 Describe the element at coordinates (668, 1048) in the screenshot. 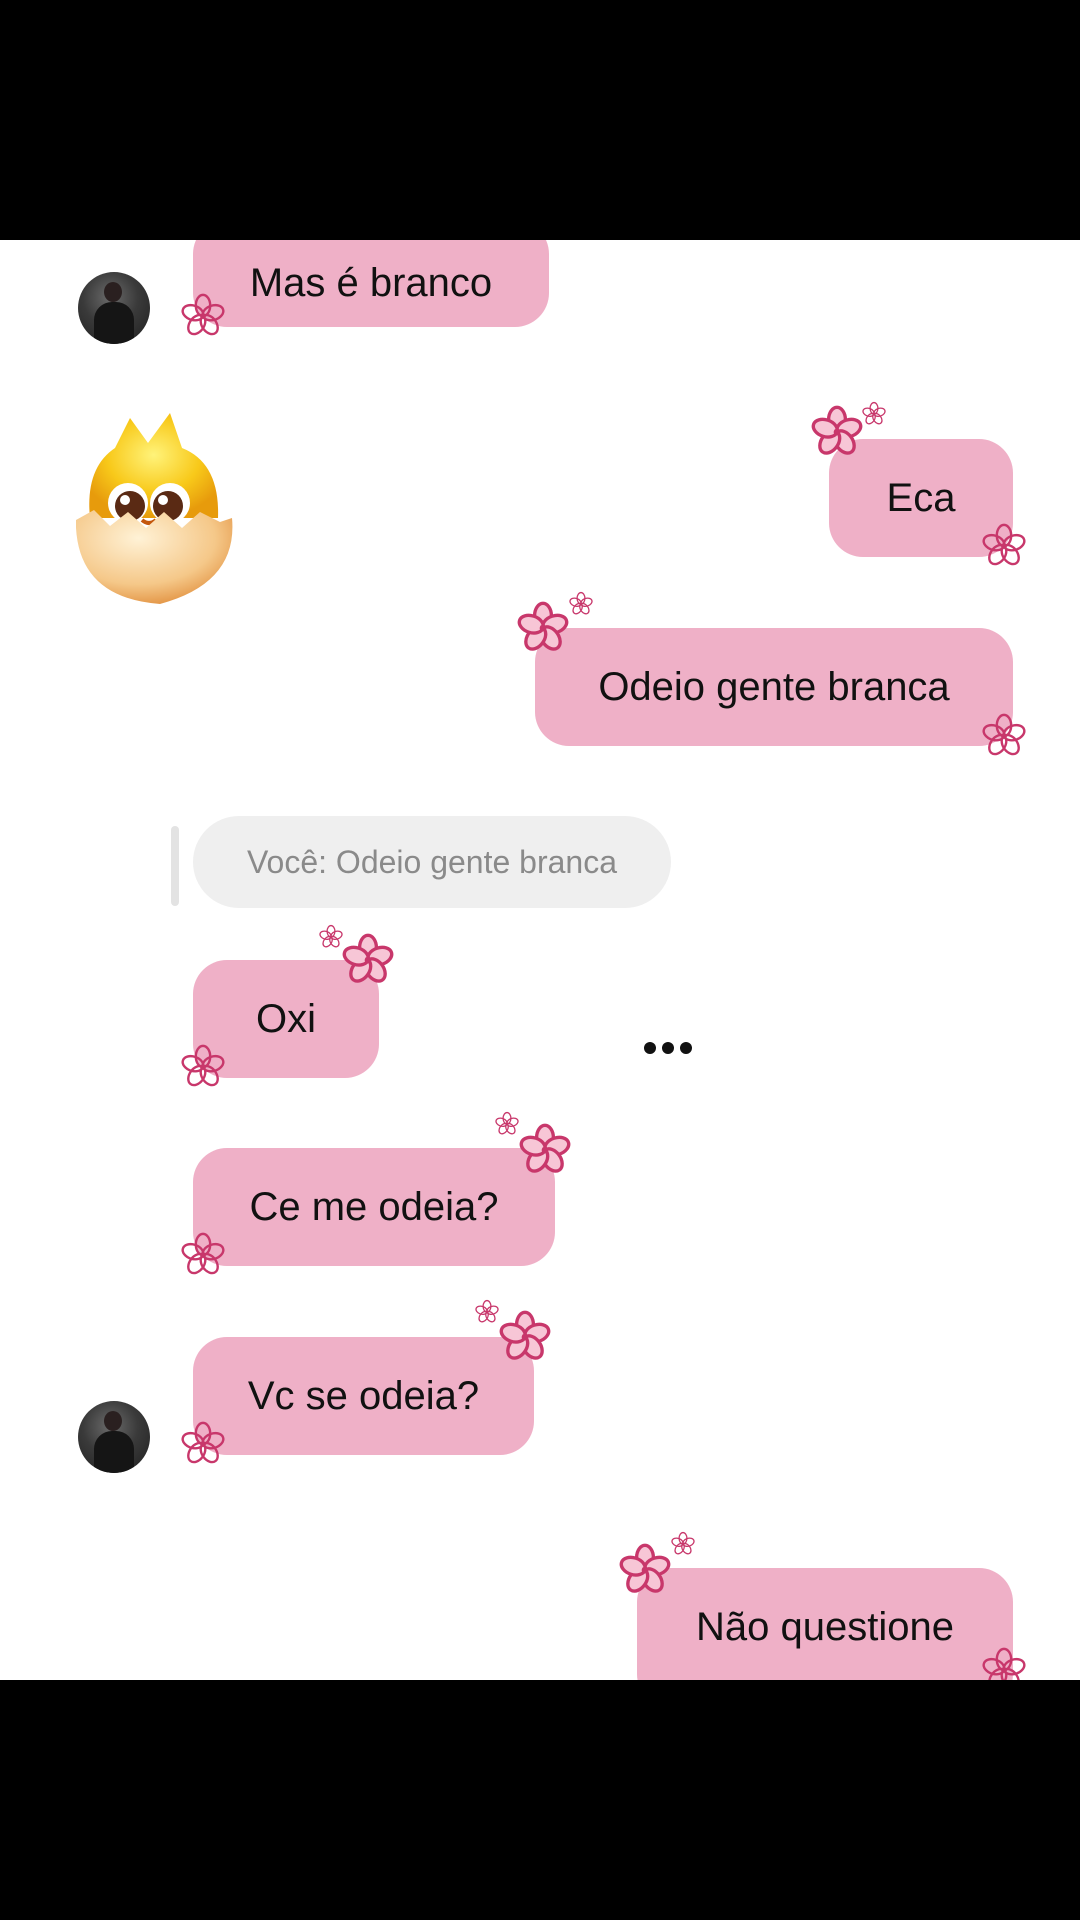

I see `typing-indicator` at that location.